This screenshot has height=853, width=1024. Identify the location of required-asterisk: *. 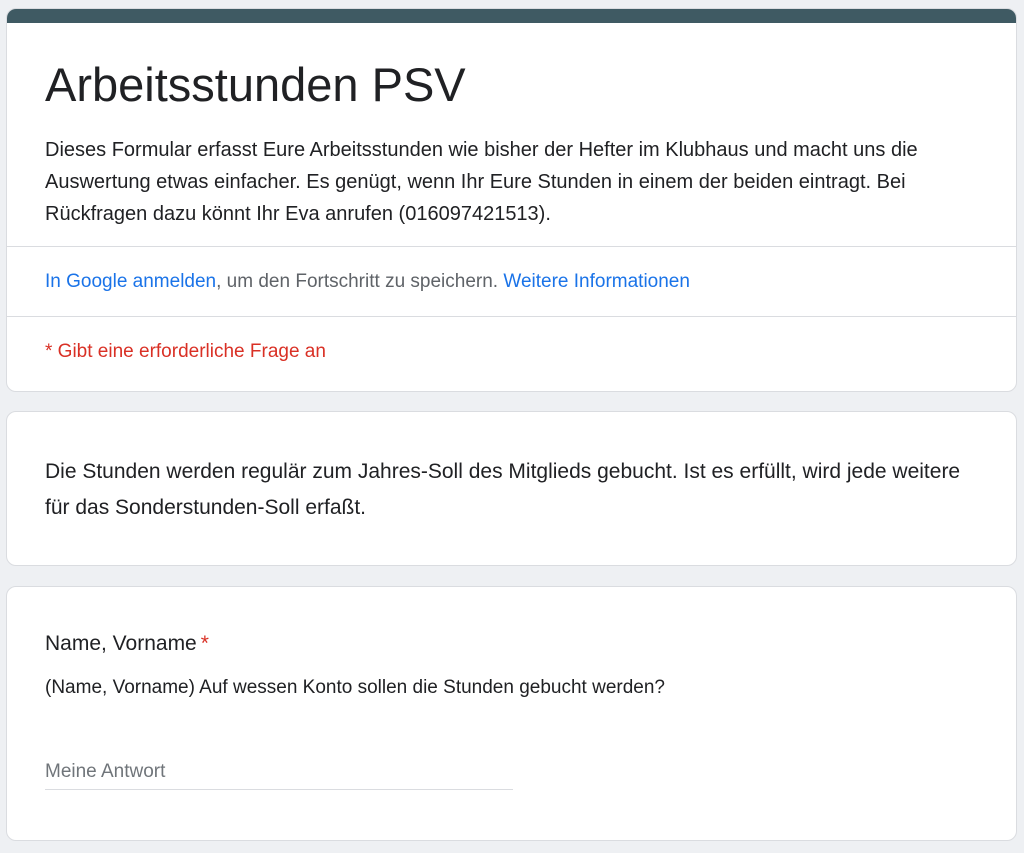
(204, 643).